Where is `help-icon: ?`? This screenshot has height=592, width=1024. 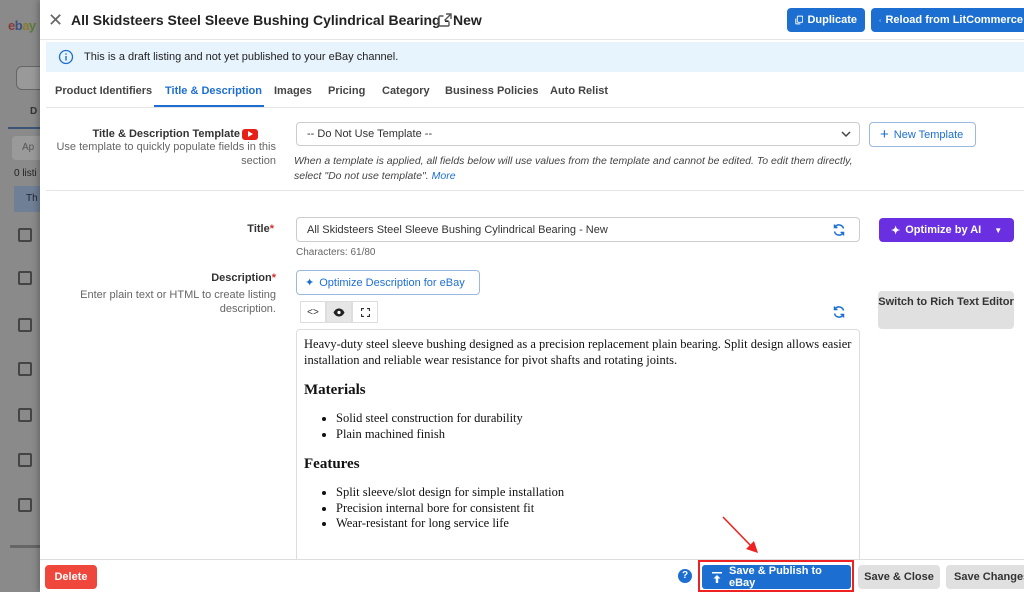 help-icon: ? is located at coordinates (685, 576).